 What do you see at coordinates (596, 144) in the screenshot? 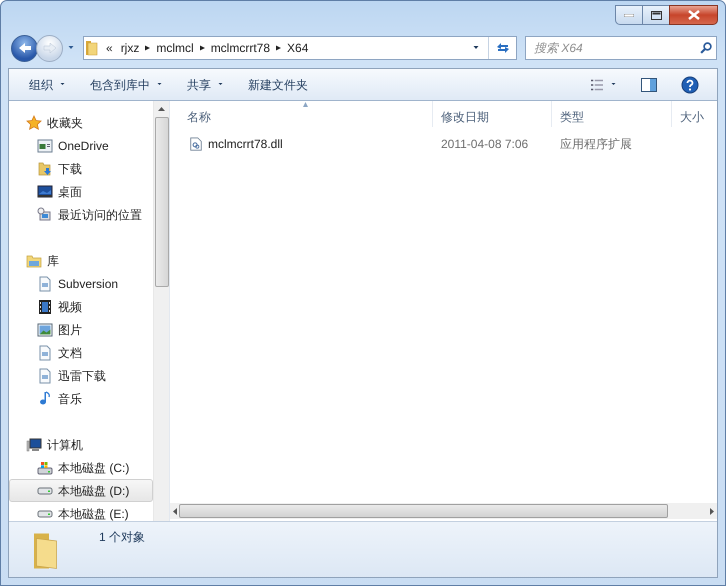
I see `type-cell-text: 应用程序扩展` at bounding box center [596, 144].